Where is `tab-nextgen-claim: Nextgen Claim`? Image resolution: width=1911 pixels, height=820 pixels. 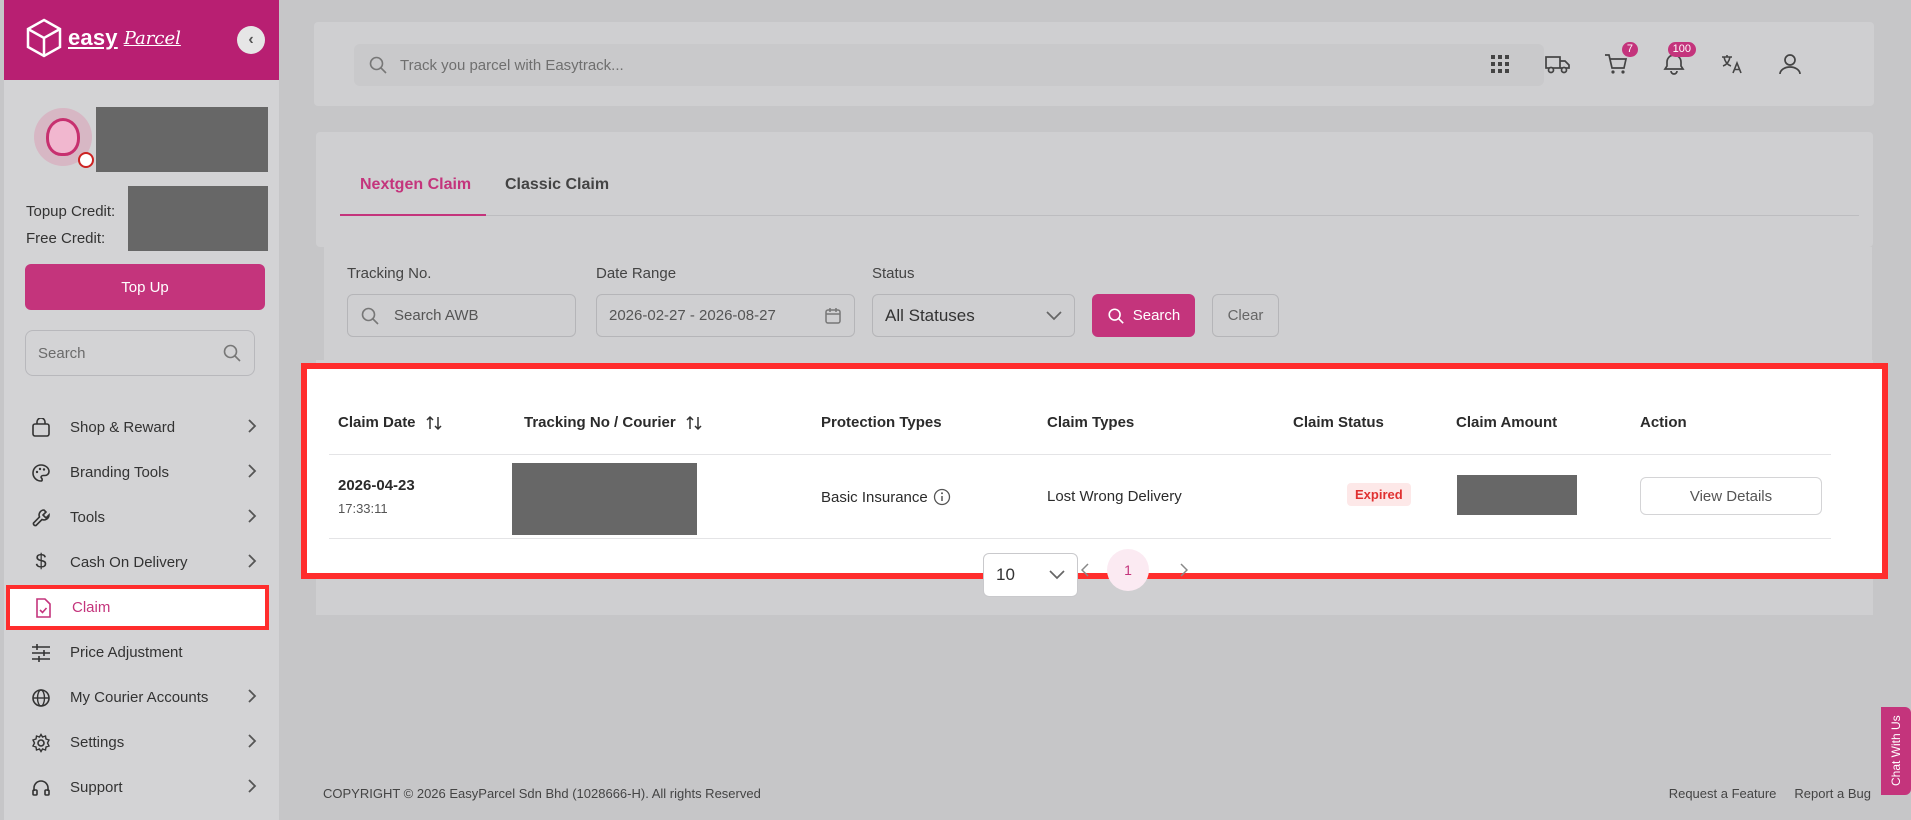
tab-nextgen-claim: Nextgen Claim is located at coordinates (415, 185).